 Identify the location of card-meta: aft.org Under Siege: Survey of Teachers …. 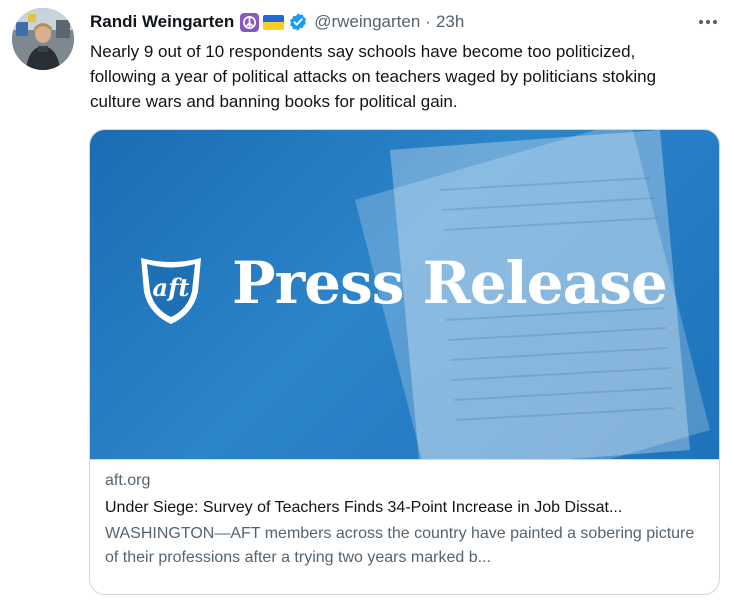
(405, 520).